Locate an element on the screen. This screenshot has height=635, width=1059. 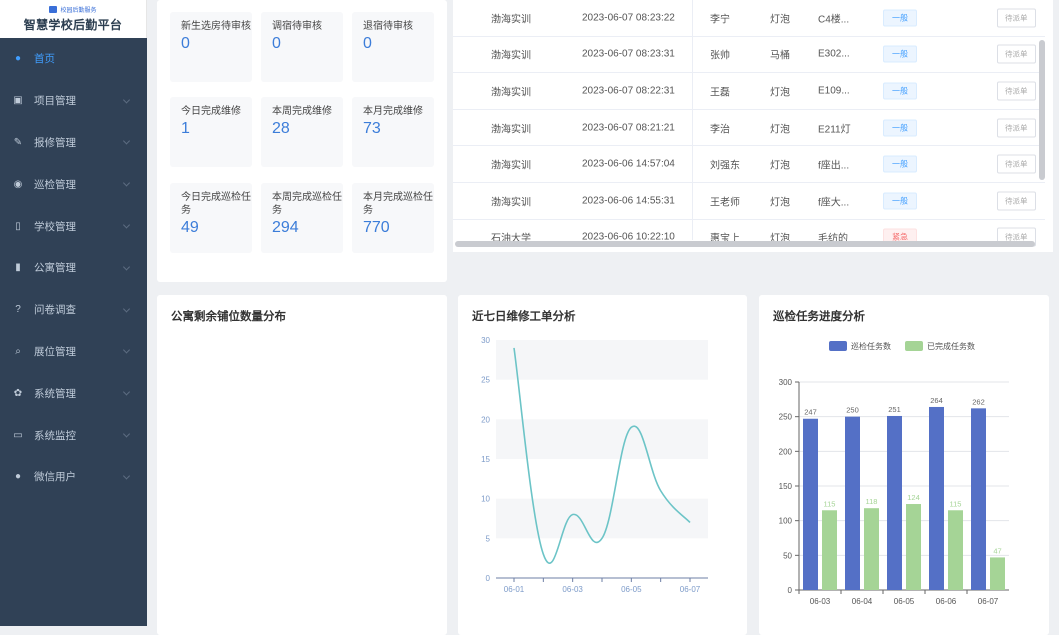
stat-value: 0 is located at coordinates (216, 44).